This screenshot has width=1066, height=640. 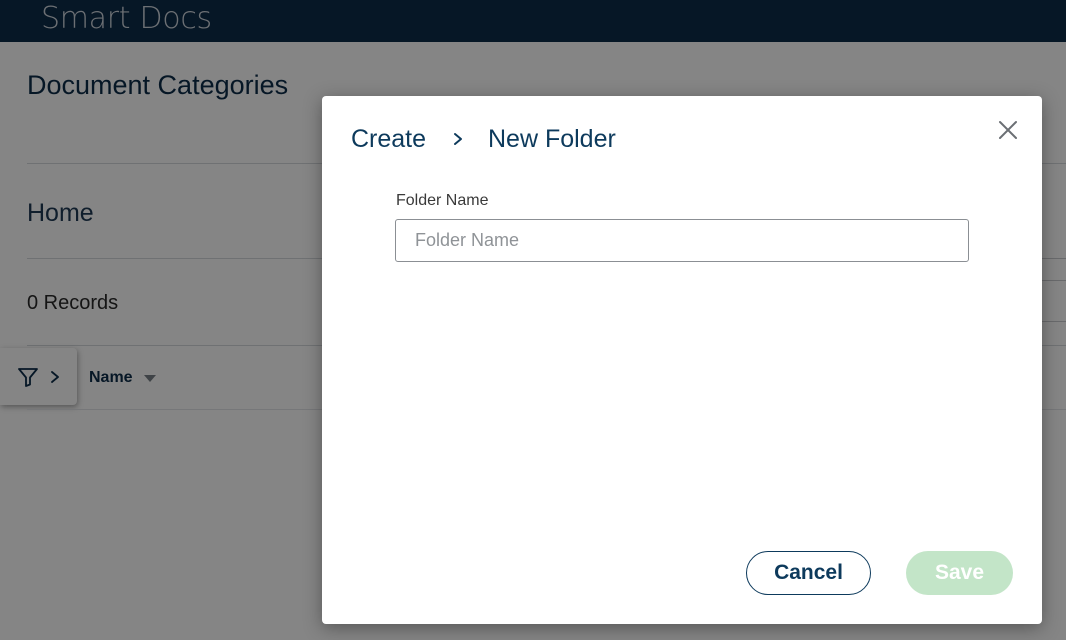 What do you see at coordinates (458, 139) in the screenshot?
I see `chevron-right-icon` at bounding box center [458, 139].